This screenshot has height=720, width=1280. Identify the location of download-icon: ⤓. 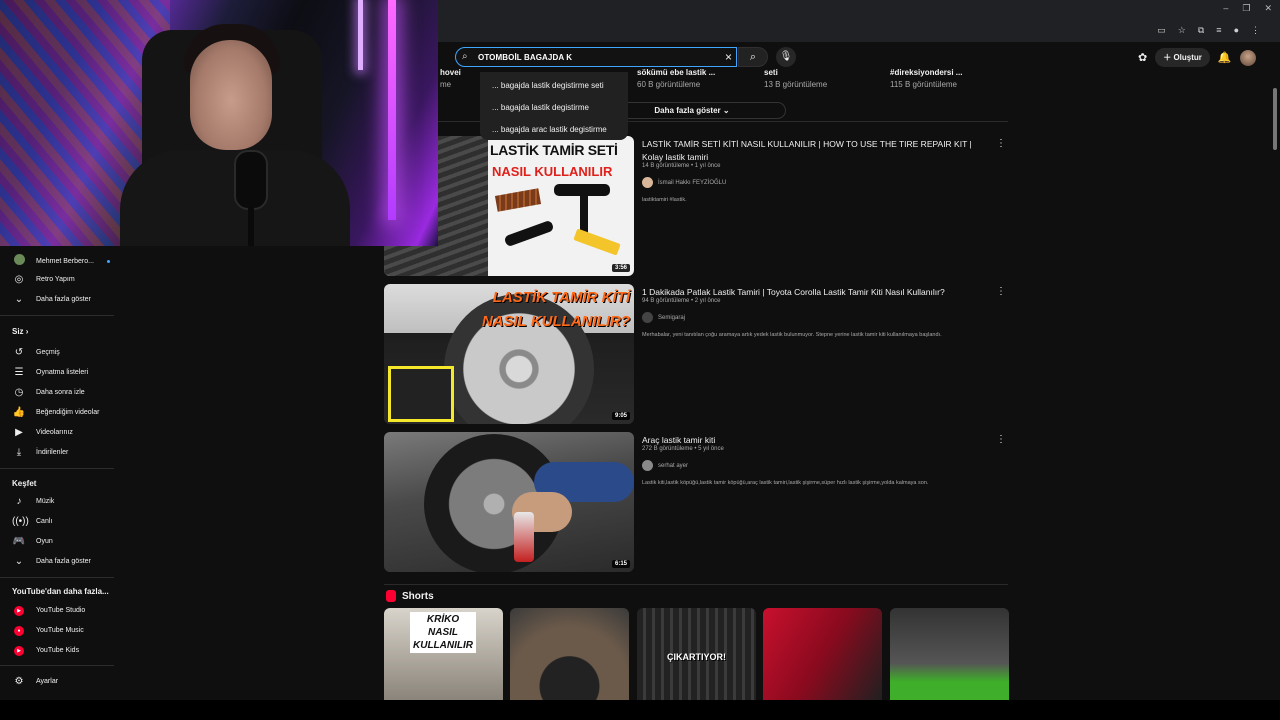
(19, 452).